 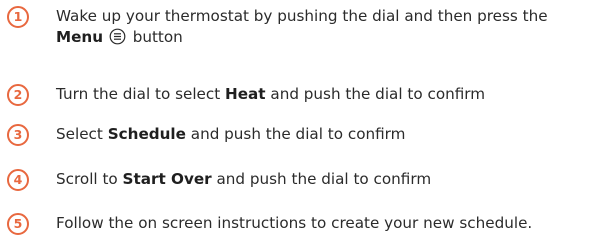 I want to click on schedule-label: Schedule, so click(x=146, y=134).